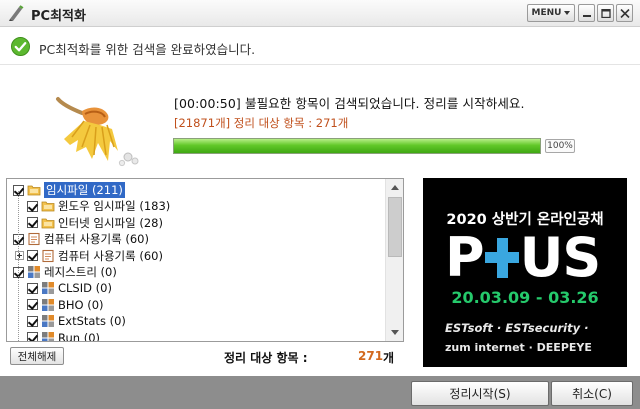 This screenshot has height=409, width=640. Describe the element at coordinates (592, 393) in the screenshot. I see `cancel-button: 취소(C)` at that location.